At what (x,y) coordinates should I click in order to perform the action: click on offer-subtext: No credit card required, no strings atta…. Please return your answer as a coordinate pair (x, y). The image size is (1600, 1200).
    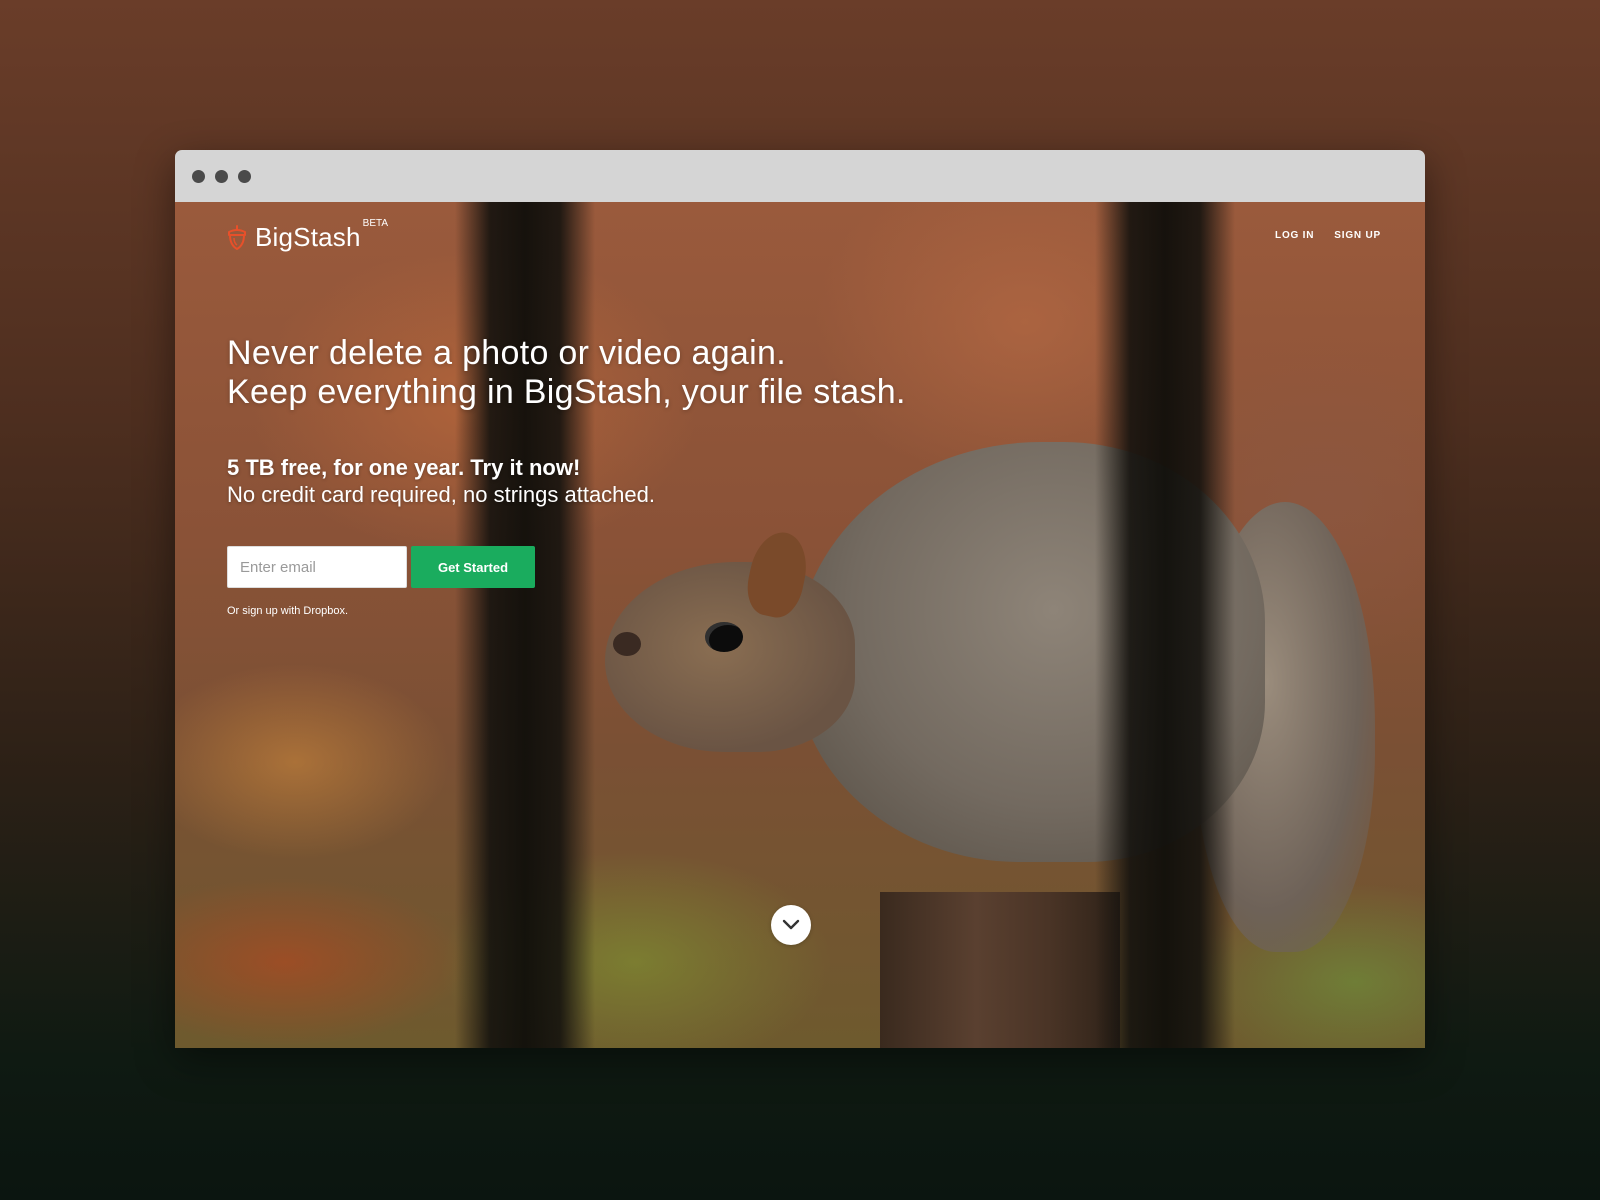
    Looking at the image, I should click on (441, 494).